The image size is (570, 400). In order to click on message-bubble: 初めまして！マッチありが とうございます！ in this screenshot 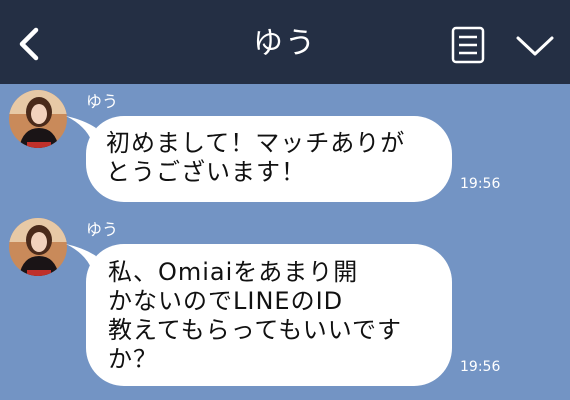, I will do `click(269, 159)`.